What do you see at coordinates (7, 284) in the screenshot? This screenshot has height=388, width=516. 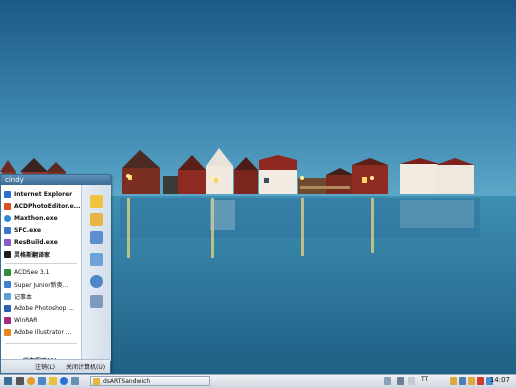 I see `super-junior-icon` at bounding box center [7, 284].